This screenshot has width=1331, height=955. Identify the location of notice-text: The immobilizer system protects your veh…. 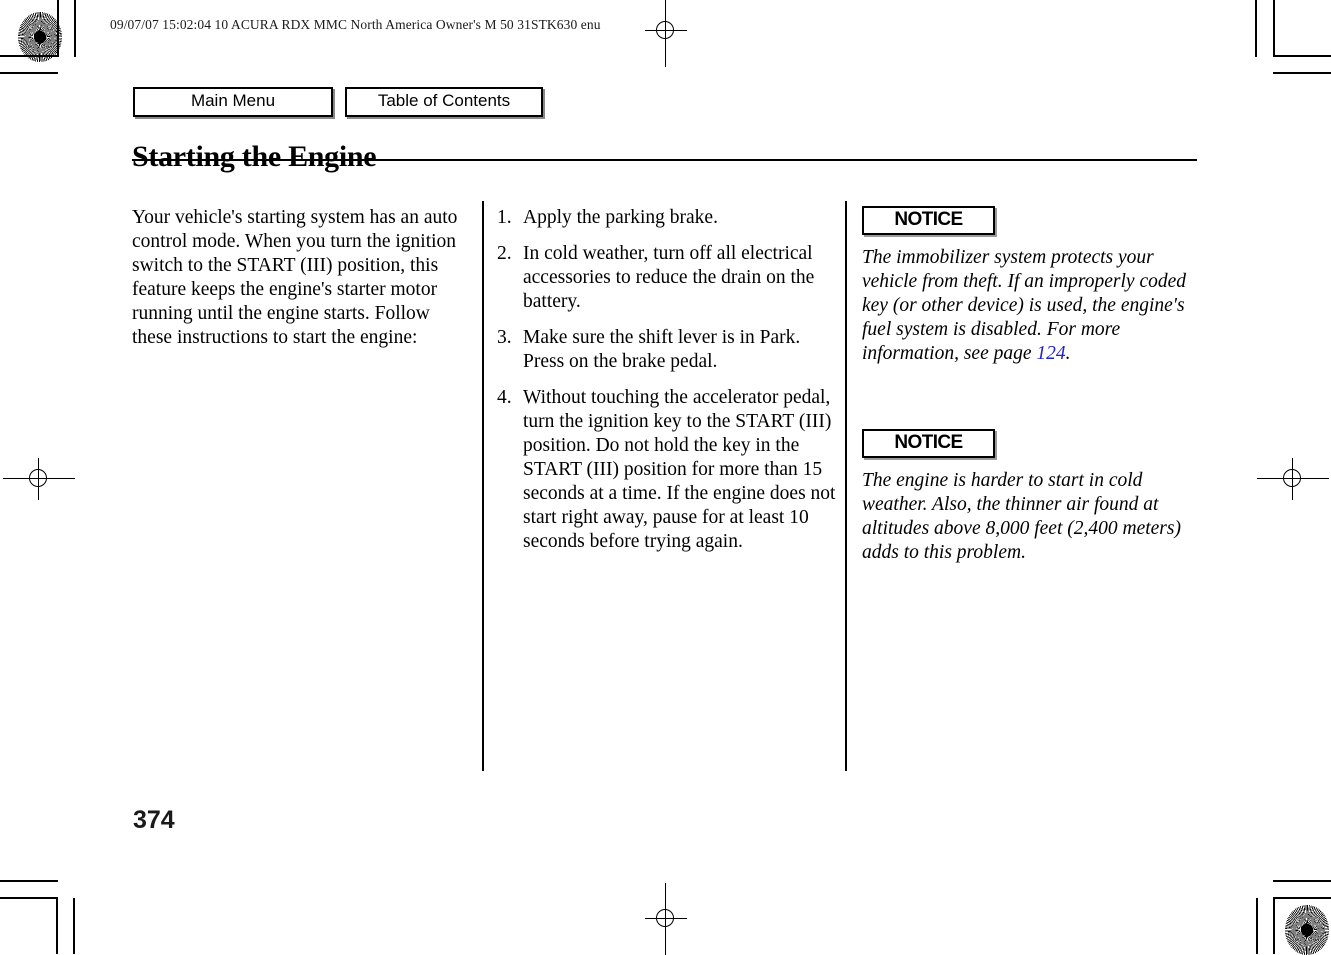
(1030, 306).